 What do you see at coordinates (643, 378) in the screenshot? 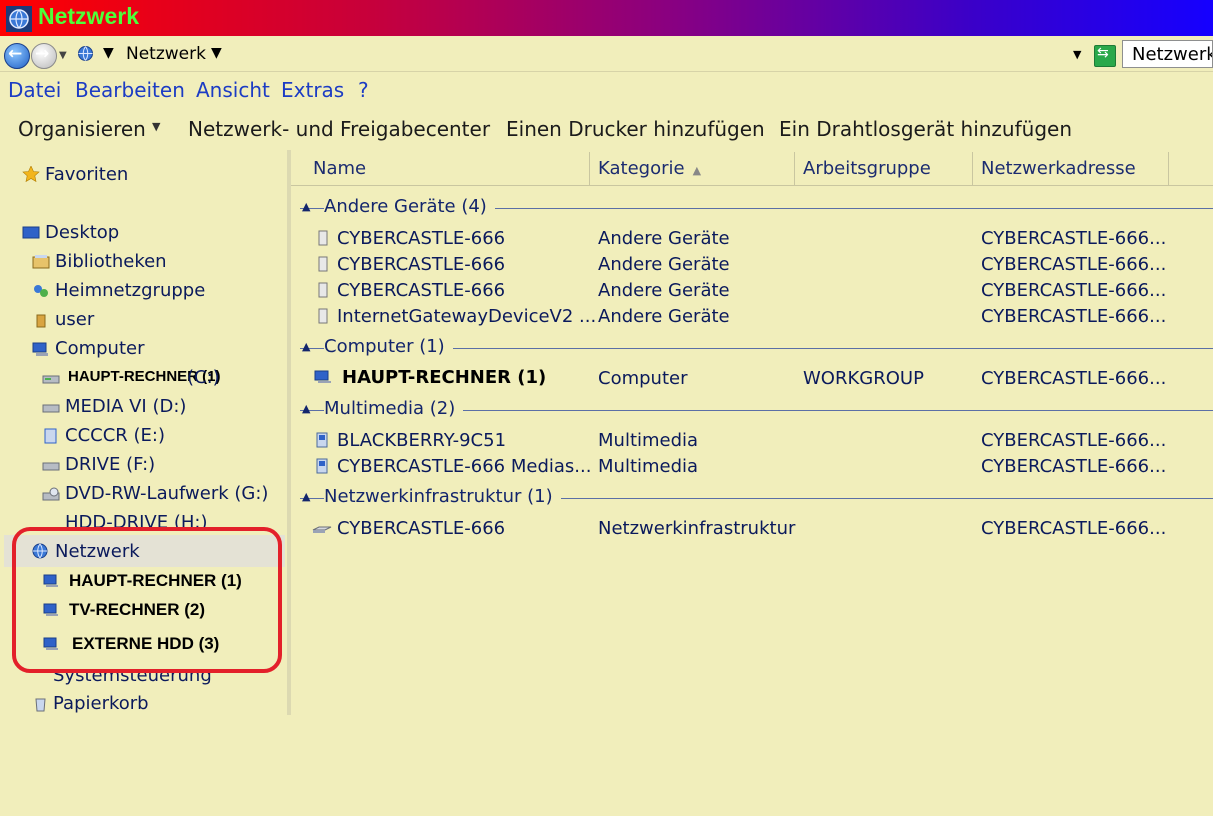
I see `row-category: Computer` at bounding box center [643, 378].